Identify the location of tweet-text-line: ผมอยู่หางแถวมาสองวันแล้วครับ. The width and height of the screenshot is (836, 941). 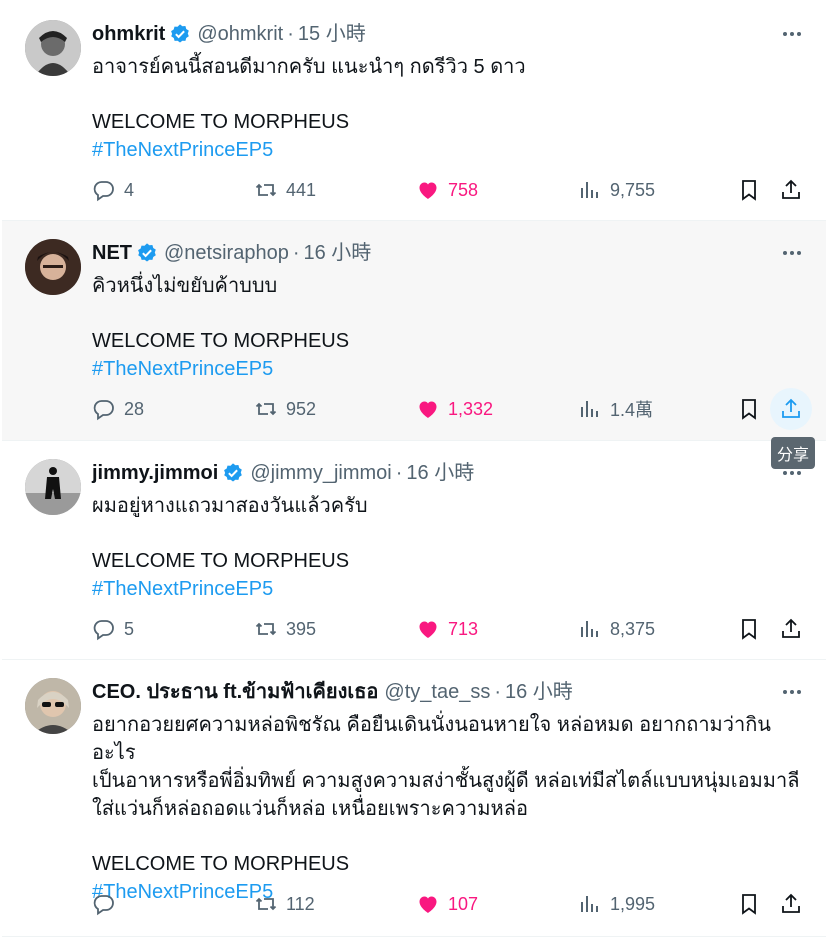
(230, 506).